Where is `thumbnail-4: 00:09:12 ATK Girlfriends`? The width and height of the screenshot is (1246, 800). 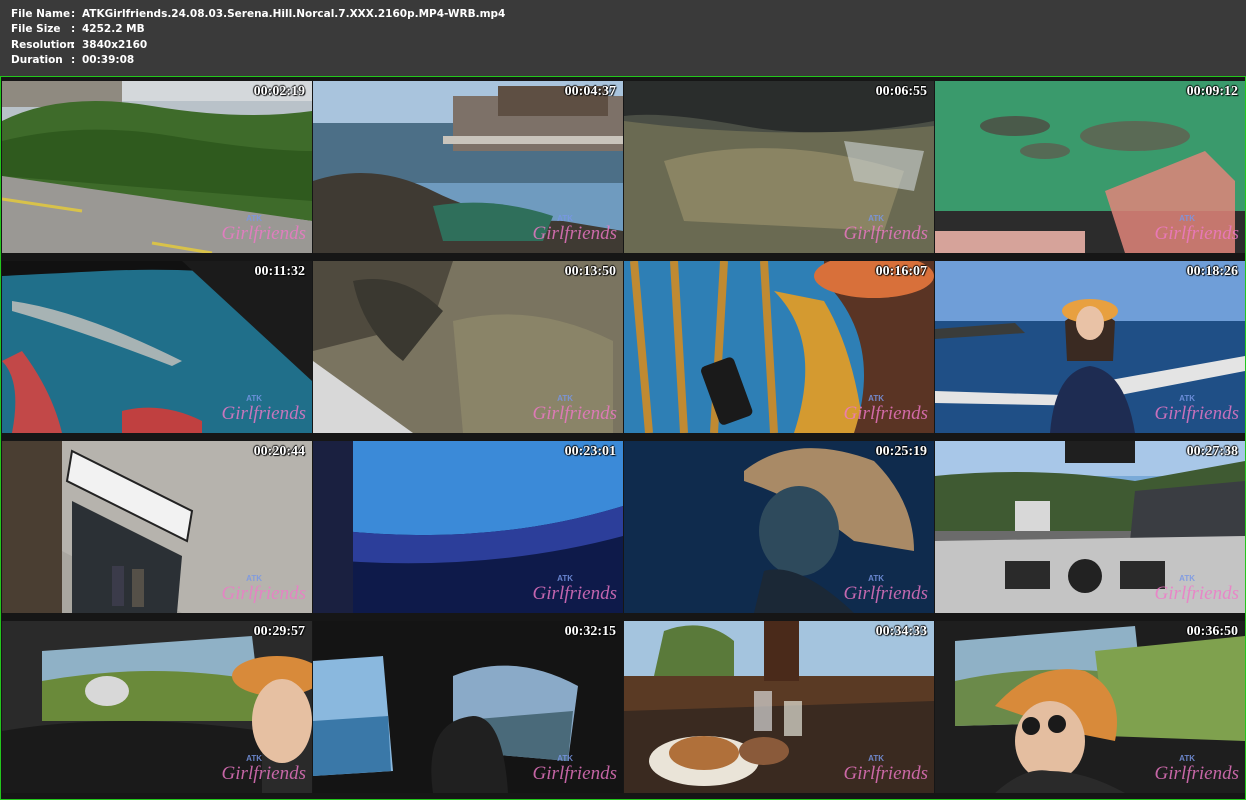
thumbnail-4: 00:09:12 ATK Girlfriends is located at coordinates (1090, 167).